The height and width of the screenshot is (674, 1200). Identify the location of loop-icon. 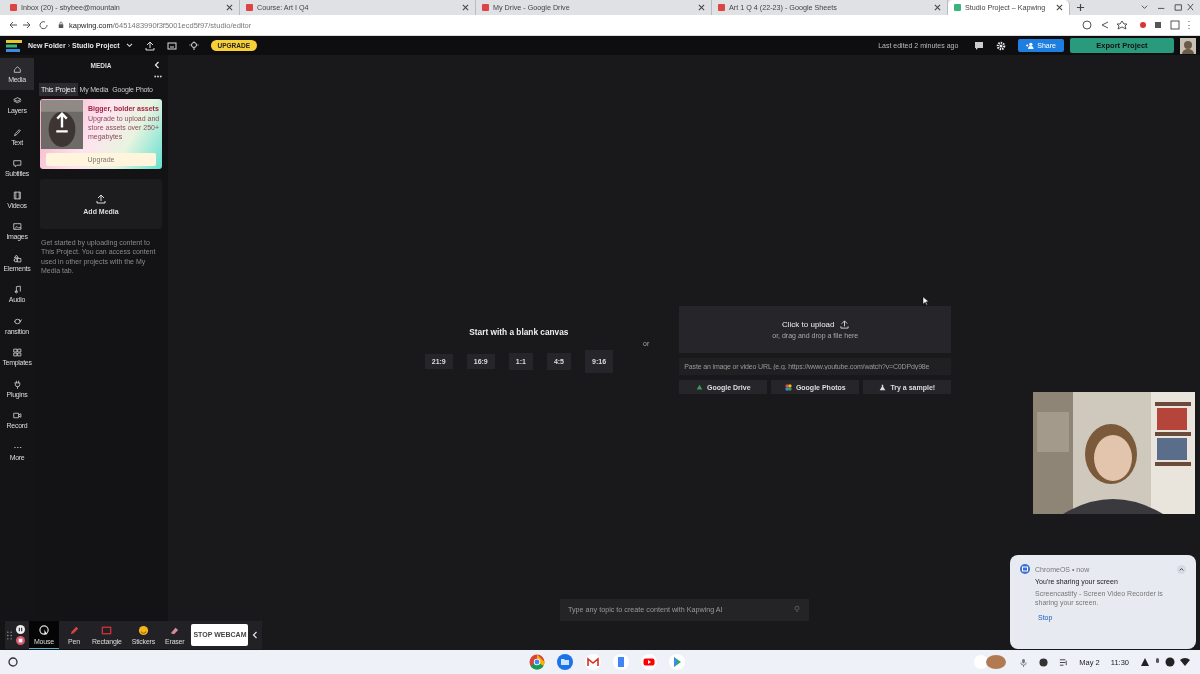
(17, 321).